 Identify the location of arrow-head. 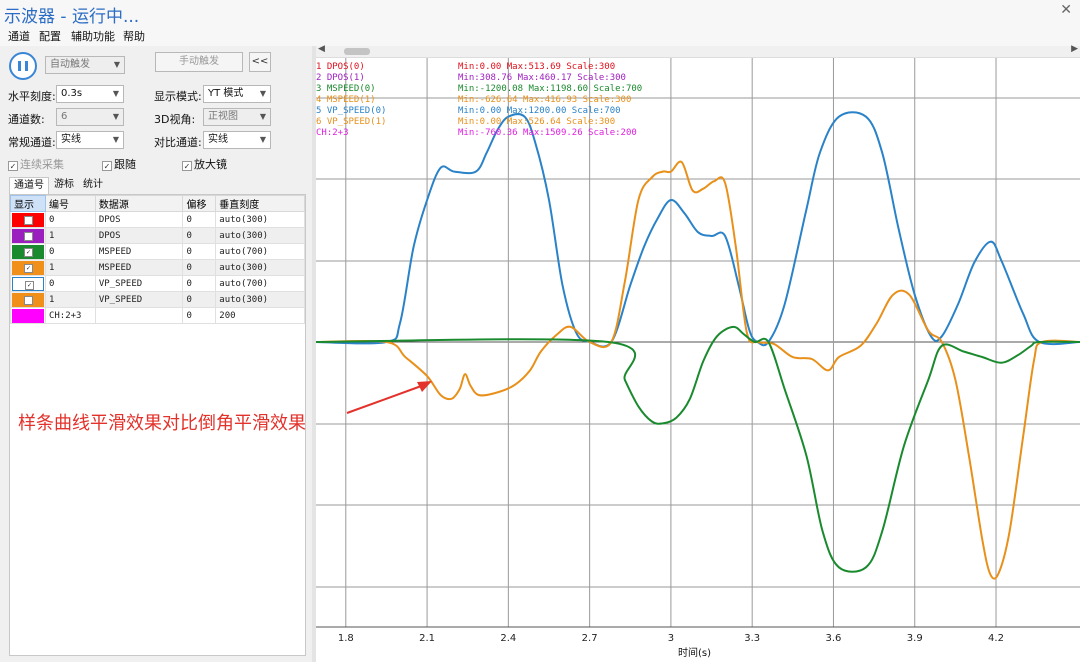
(424, 386).